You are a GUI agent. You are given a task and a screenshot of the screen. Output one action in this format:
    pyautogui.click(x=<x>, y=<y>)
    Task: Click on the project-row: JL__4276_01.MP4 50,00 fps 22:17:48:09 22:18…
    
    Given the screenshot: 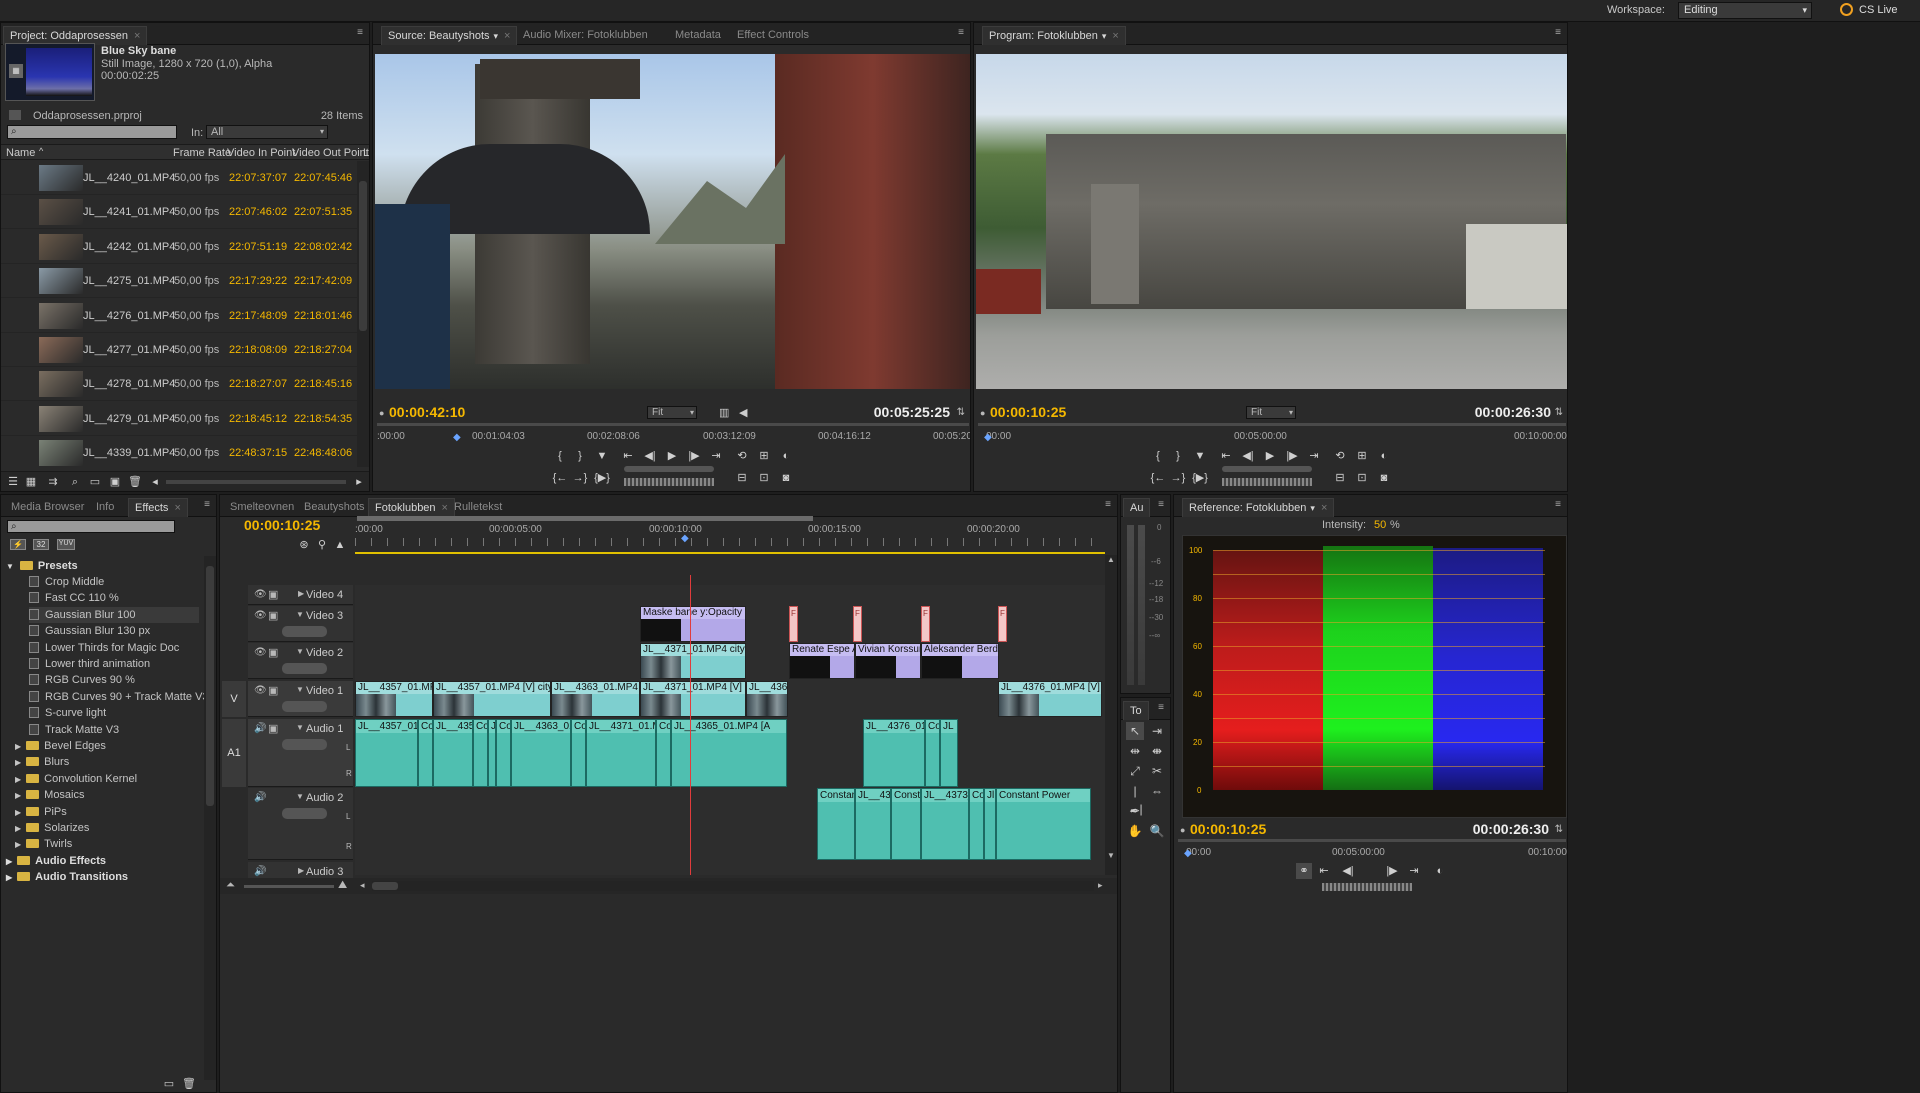 What is the action you would take?
    pyautogui.click(x=179, y=316)
    